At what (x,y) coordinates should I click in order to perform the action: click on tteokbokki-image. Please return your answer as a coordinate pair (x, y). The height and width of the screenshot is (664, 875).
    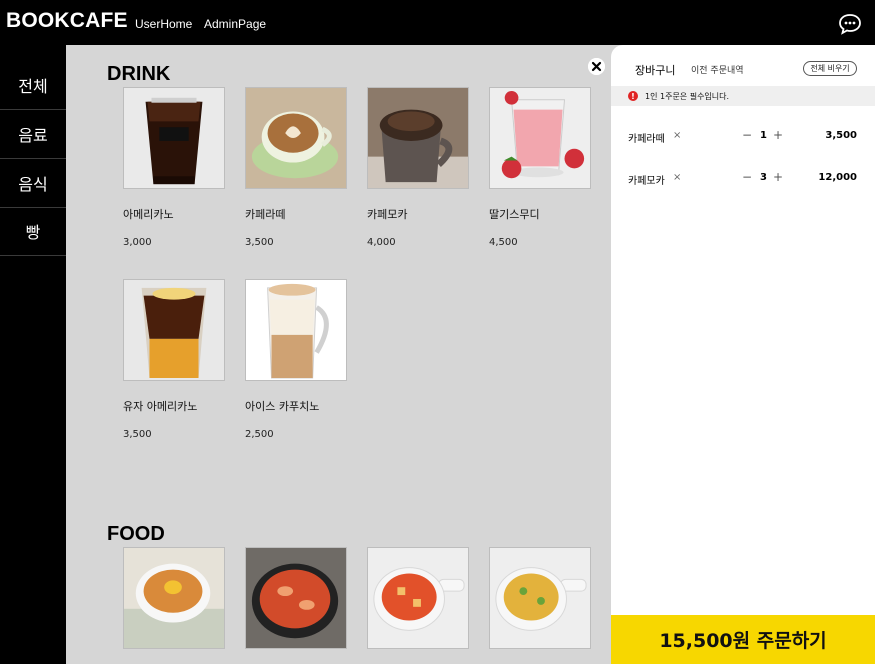
    Looking at the image, I should click on (418, 598).